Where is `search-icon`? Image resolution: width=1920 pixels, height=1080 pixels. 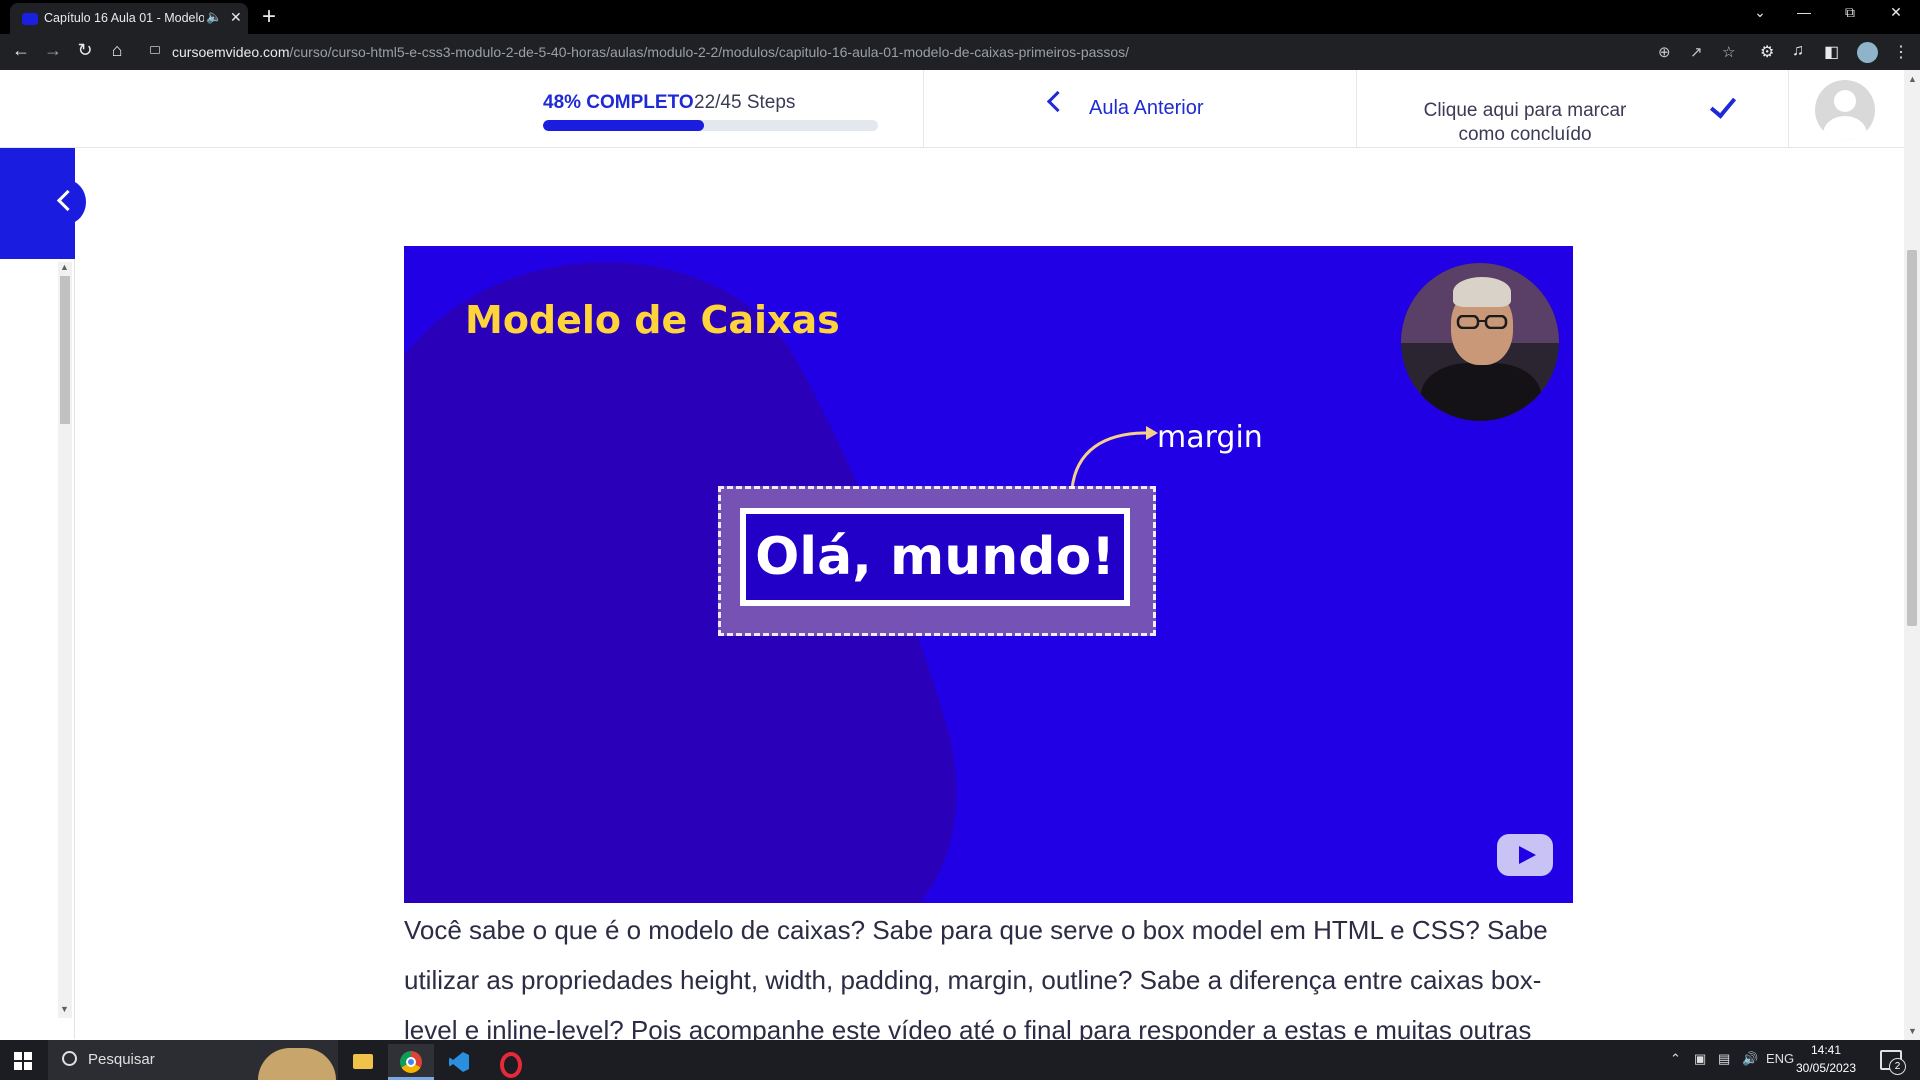 search-icon is located at coordinates (69, 1058).